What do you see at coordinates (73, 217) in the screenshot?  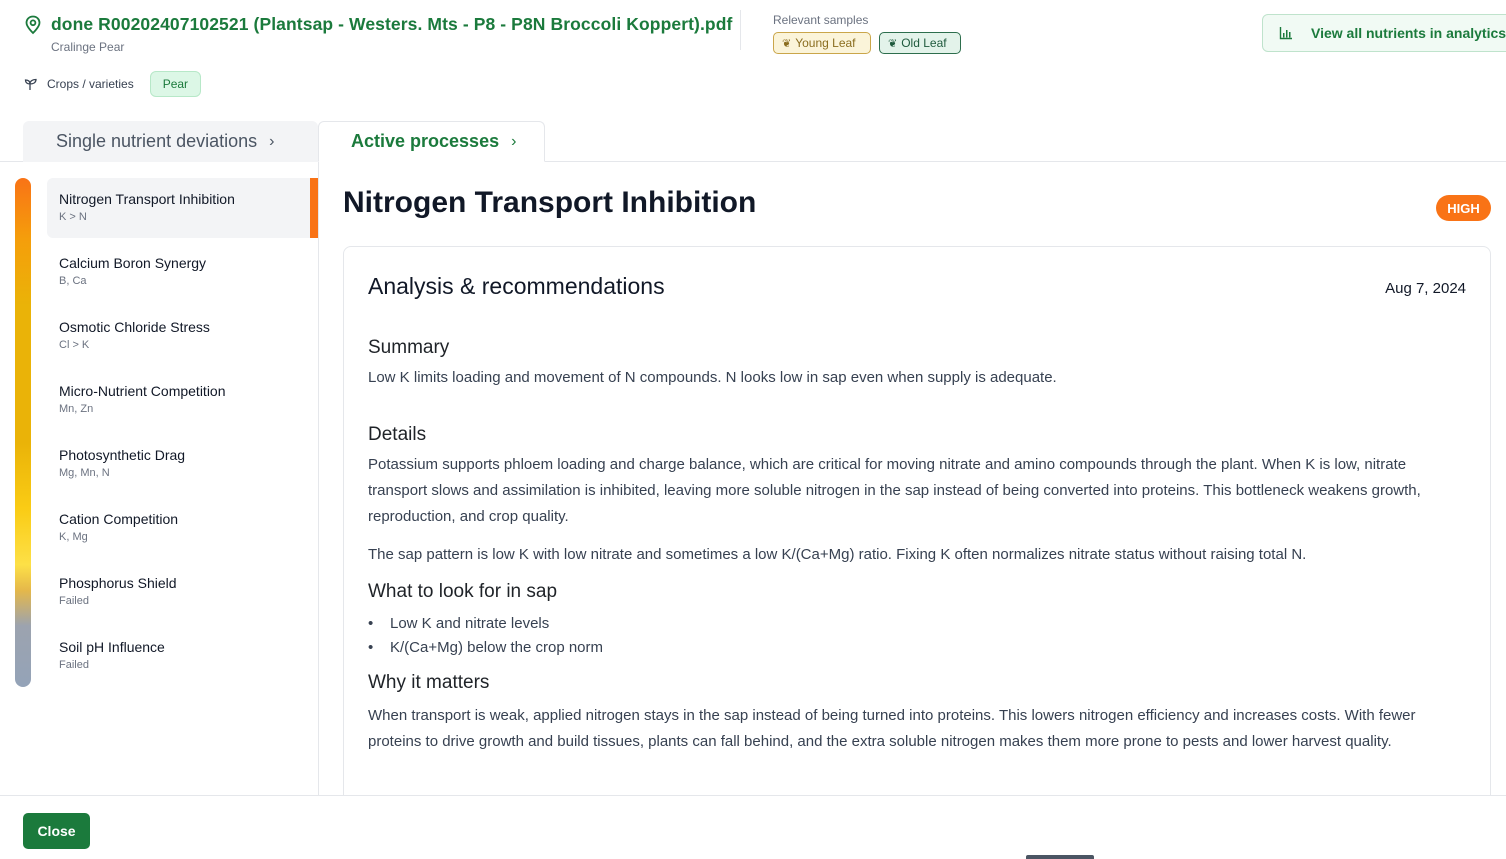 I see `process-nutrients: K > N` at bounding box center [73, 217].